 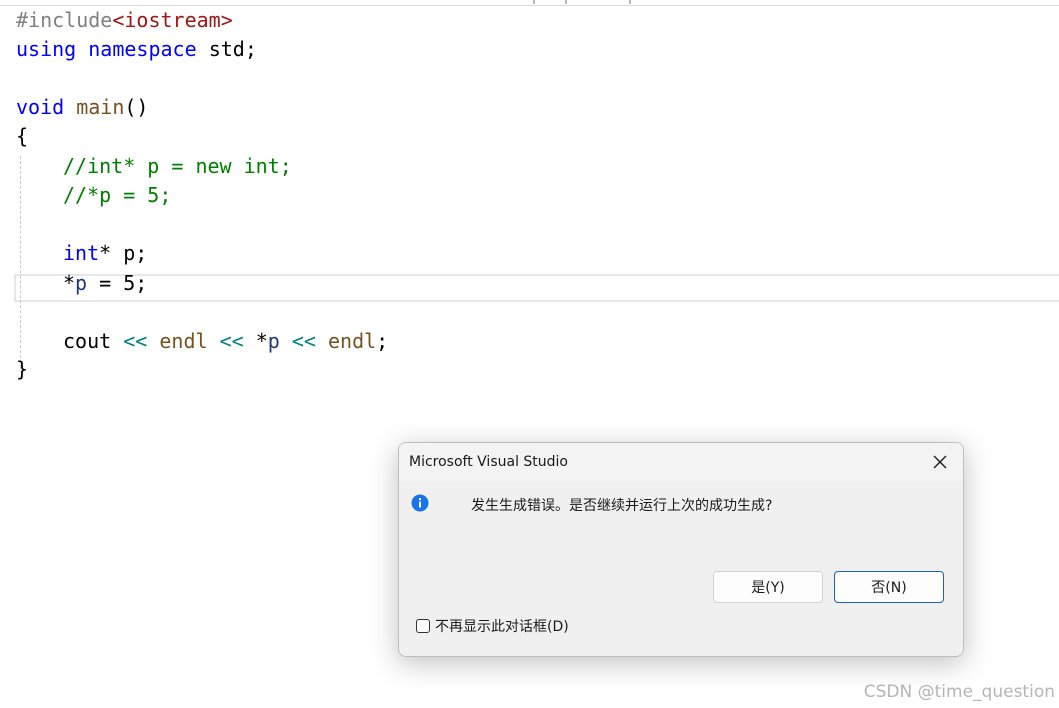 What do you see at coordinates (46, 49) in the screenshot?
I see `keyword: using` at bounding box center [46, 49].